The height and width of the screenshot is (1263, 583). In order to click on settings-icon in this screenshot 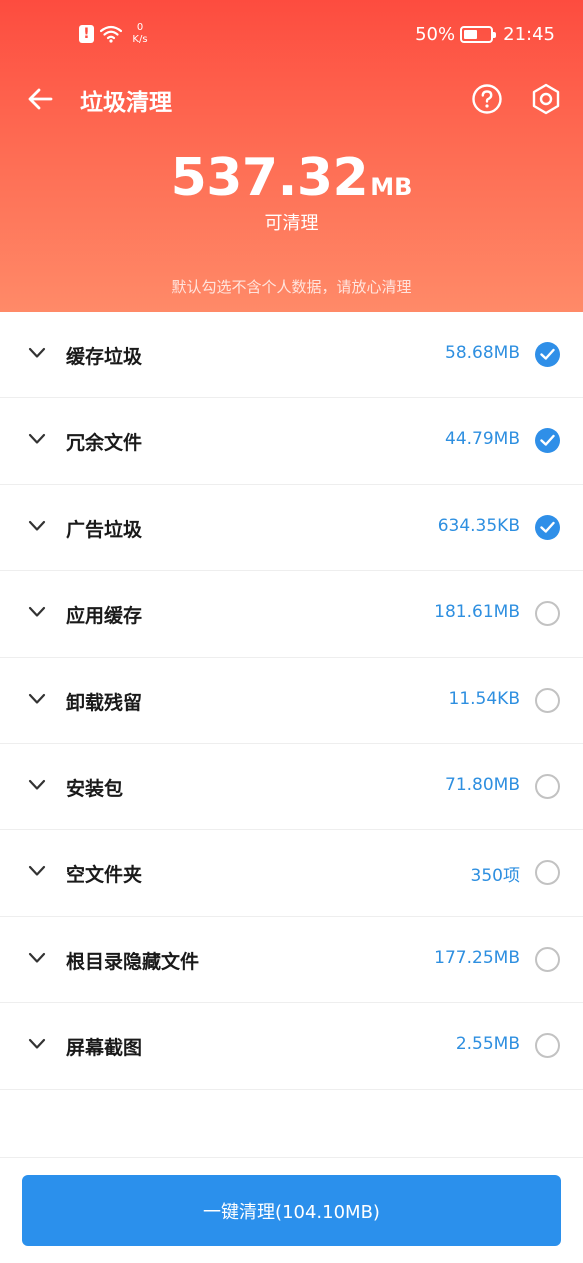, I will do `click(546, 99)`.